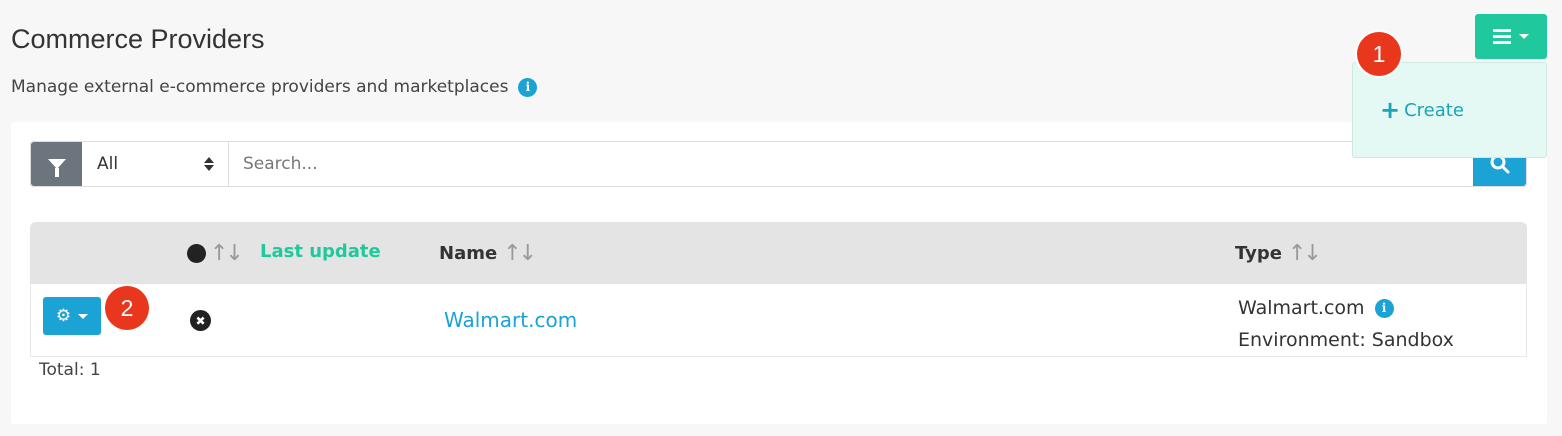 This screenshot has width=1562, height=436. Describe the element at coordinates (108, 164) in the screenshot. I see `filter-select-value: All` at that location.